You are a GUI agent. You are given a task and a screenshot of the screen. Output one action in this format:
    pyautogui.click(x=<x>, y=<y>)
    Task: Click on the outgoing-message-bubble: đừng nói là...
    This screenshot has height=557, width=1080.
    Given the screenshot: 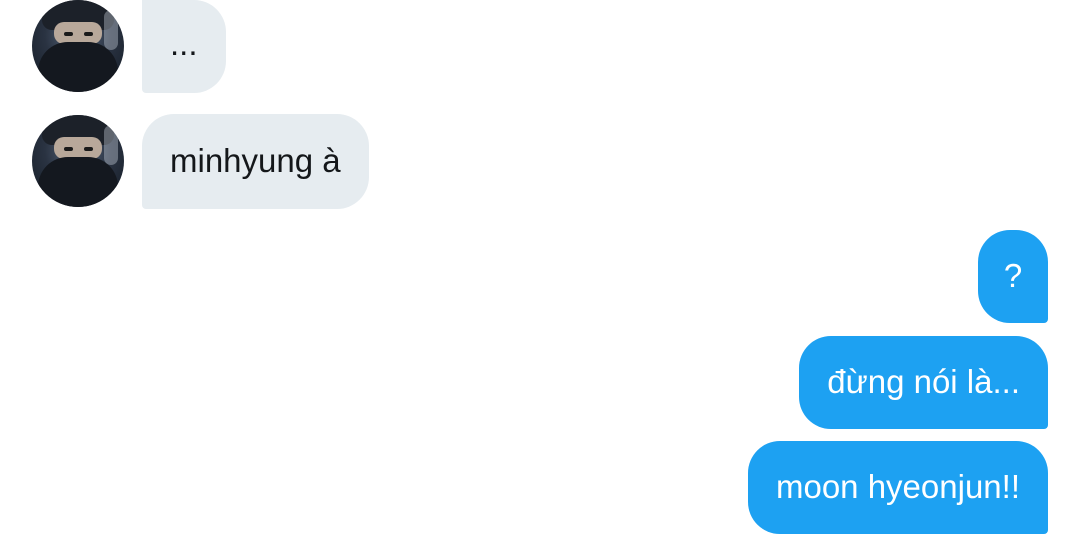 What is the action you would take?
    pyautogui.click(x=923, y=382)
    